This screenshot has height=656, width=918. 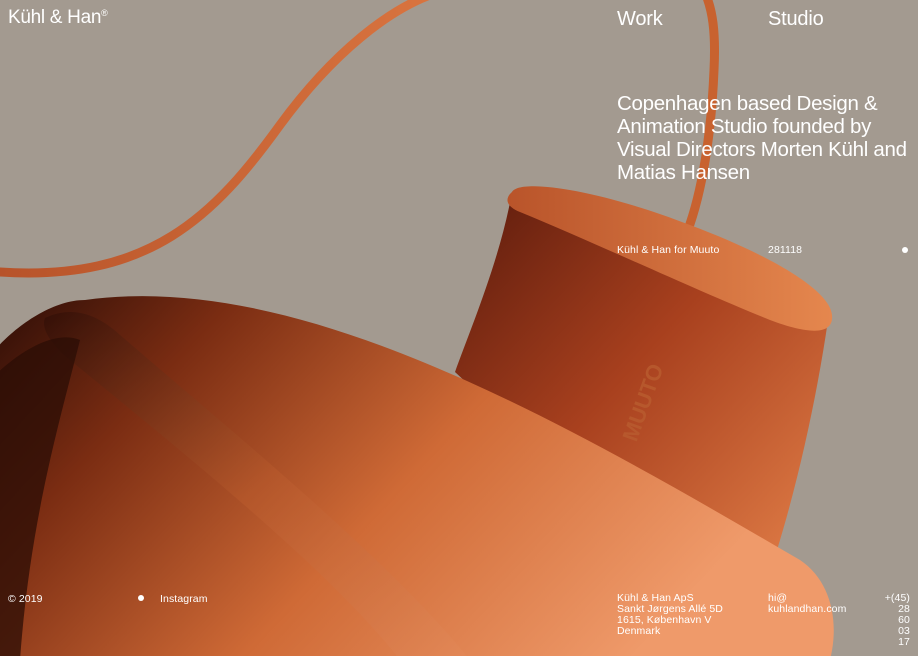 What do you see at coordinates (904, 642) in the screenshot?
I see `phone-part: 17` at bounding box center [904, 642].